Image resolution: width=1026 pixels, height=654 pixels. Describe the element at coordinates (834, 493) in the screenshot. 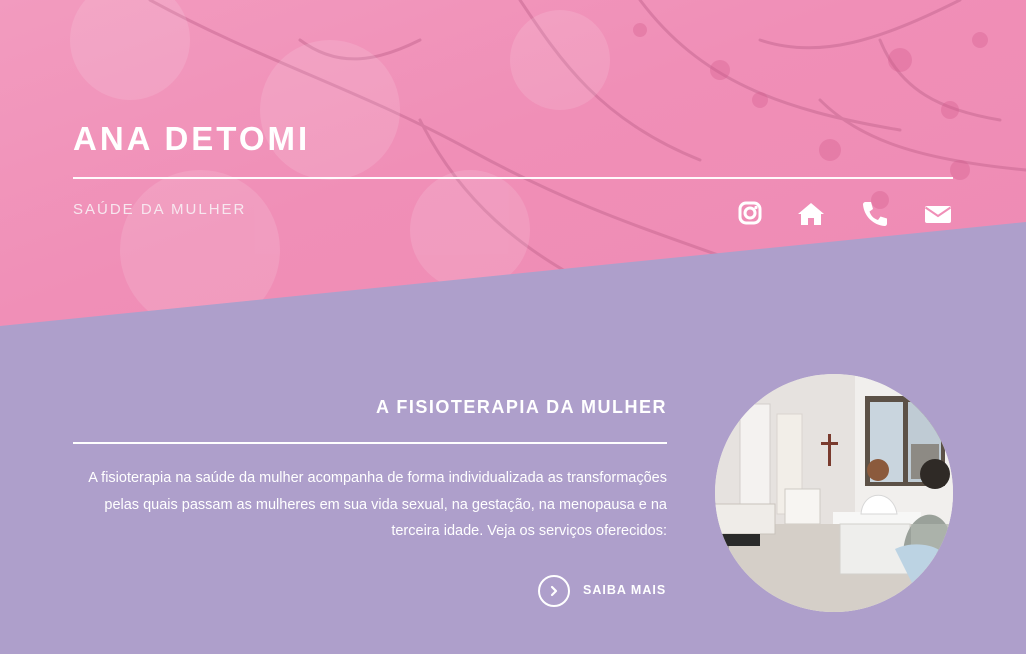

I see `clinic-photo` at that location.